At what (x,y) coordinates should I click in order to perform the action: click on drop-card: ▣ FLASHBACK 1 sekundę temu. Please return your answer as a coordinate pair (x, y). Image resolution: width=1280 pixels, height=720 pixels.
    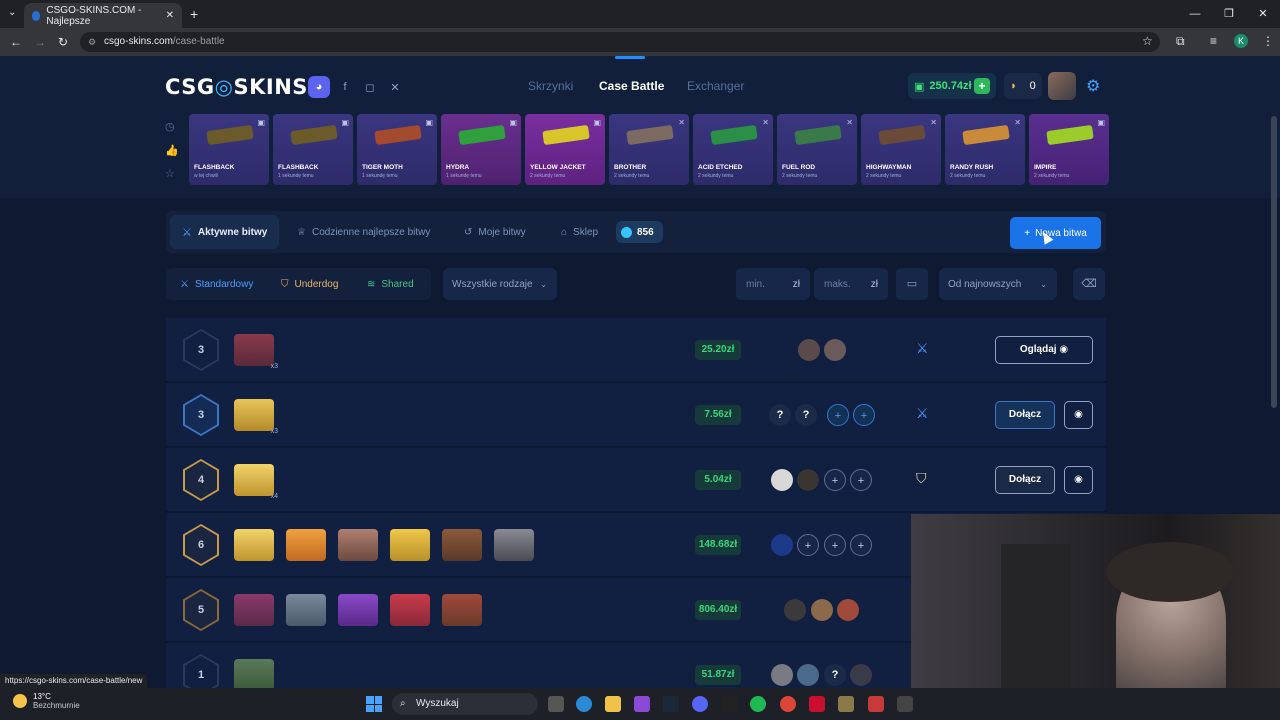
    Looking at the image, I should click on (313, 149).